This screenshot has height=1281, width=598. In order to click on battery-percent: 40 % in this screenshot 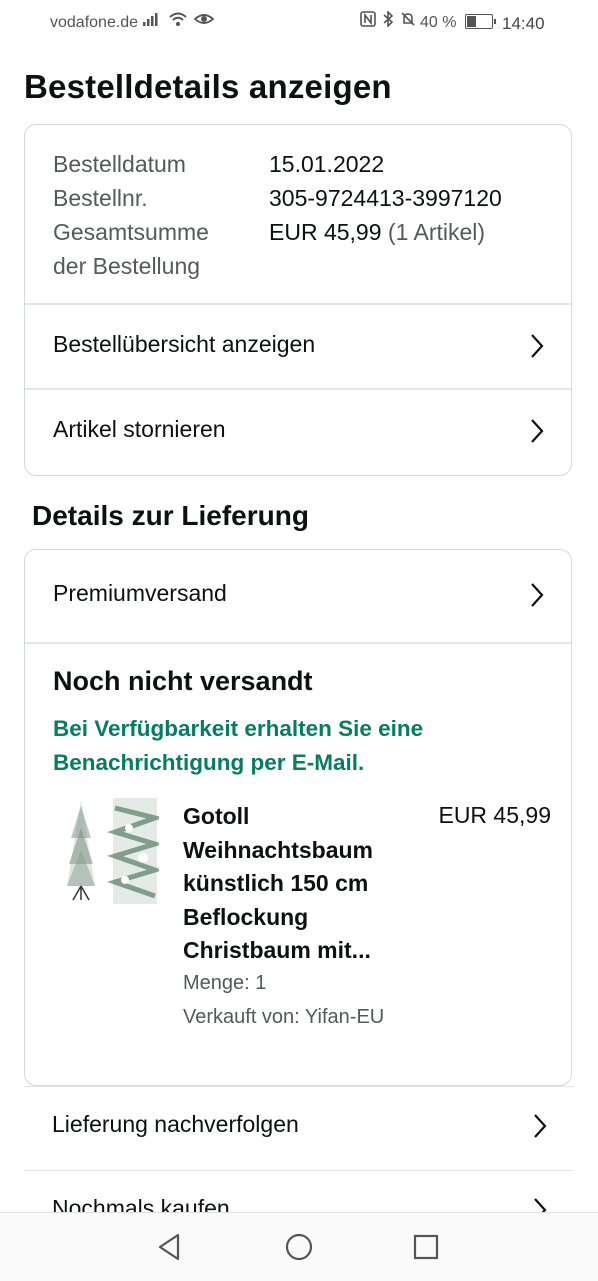, I will do `click(438, 22)`.